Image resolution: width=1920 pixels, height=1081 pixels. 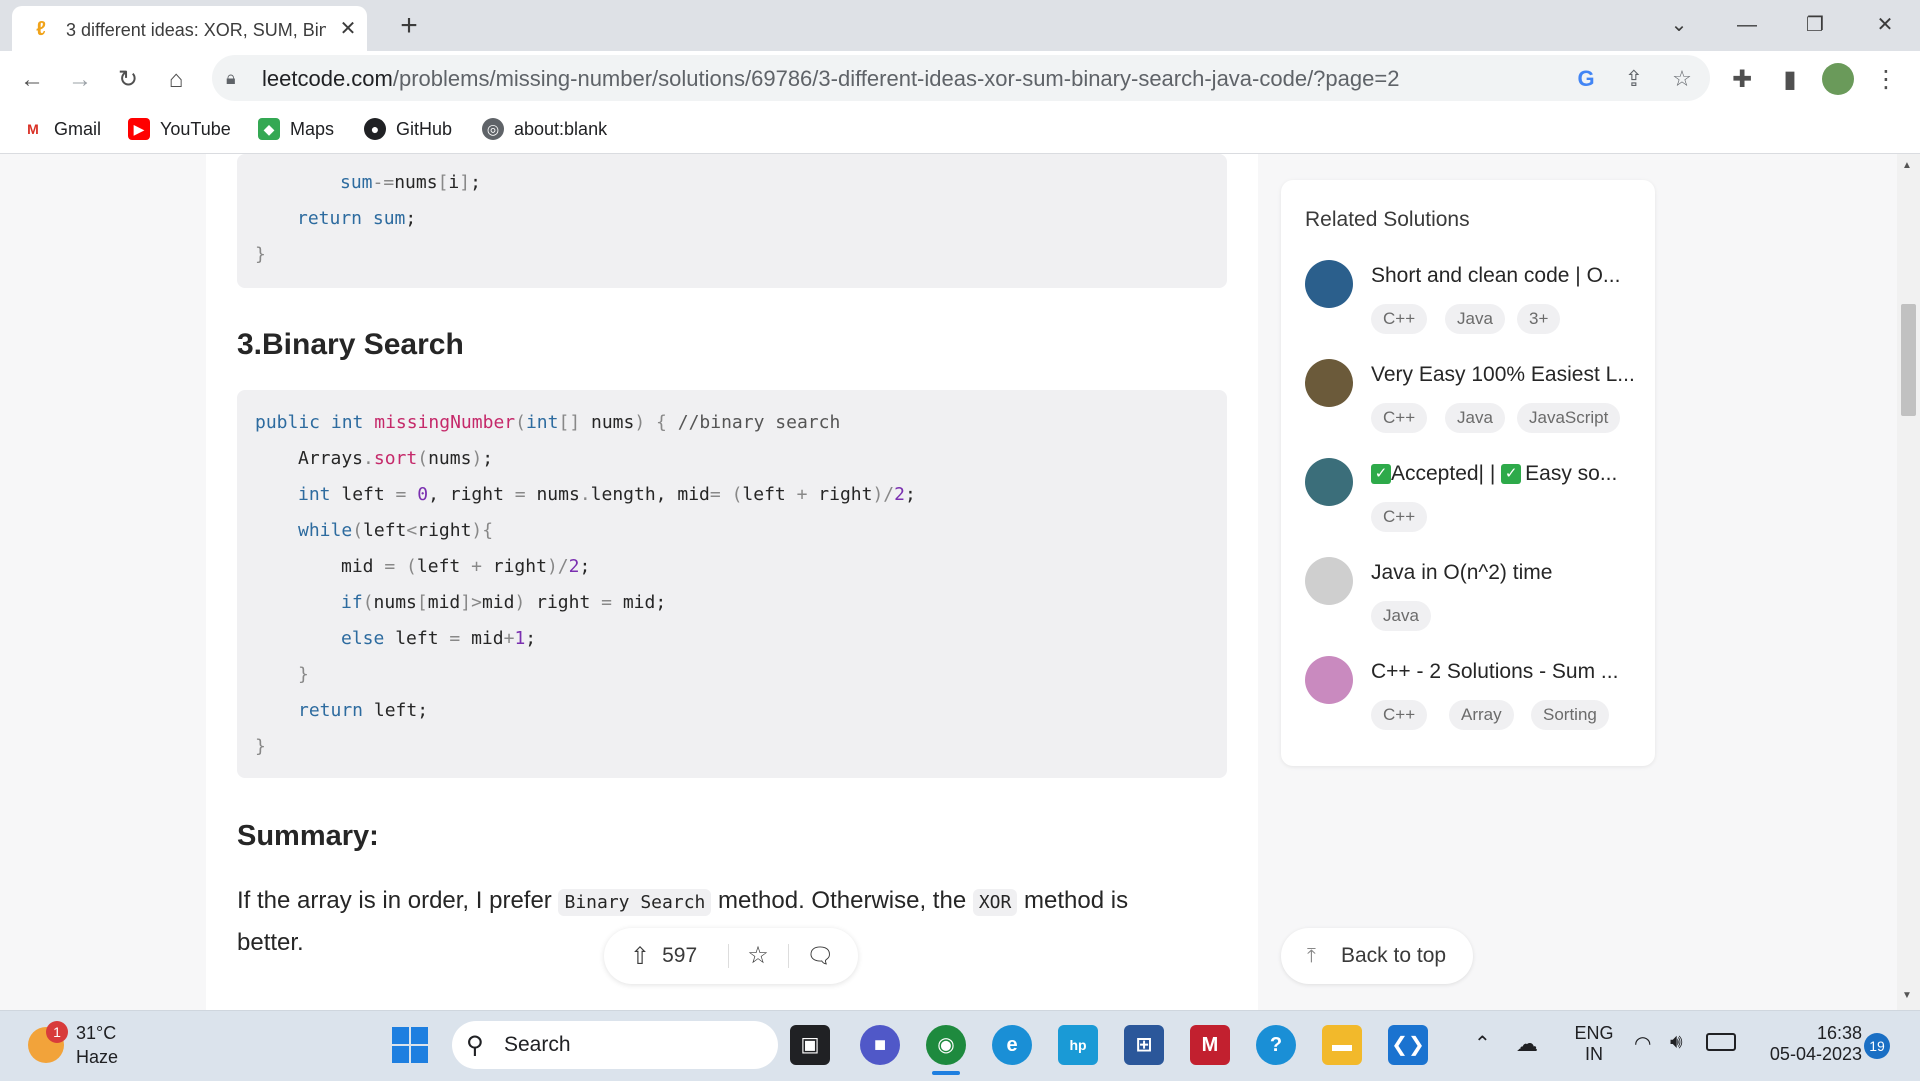 What do you see at coordinates (680, 955) in the screenshot?
I see `vote-count: 597` at bounding box center [680, 955].